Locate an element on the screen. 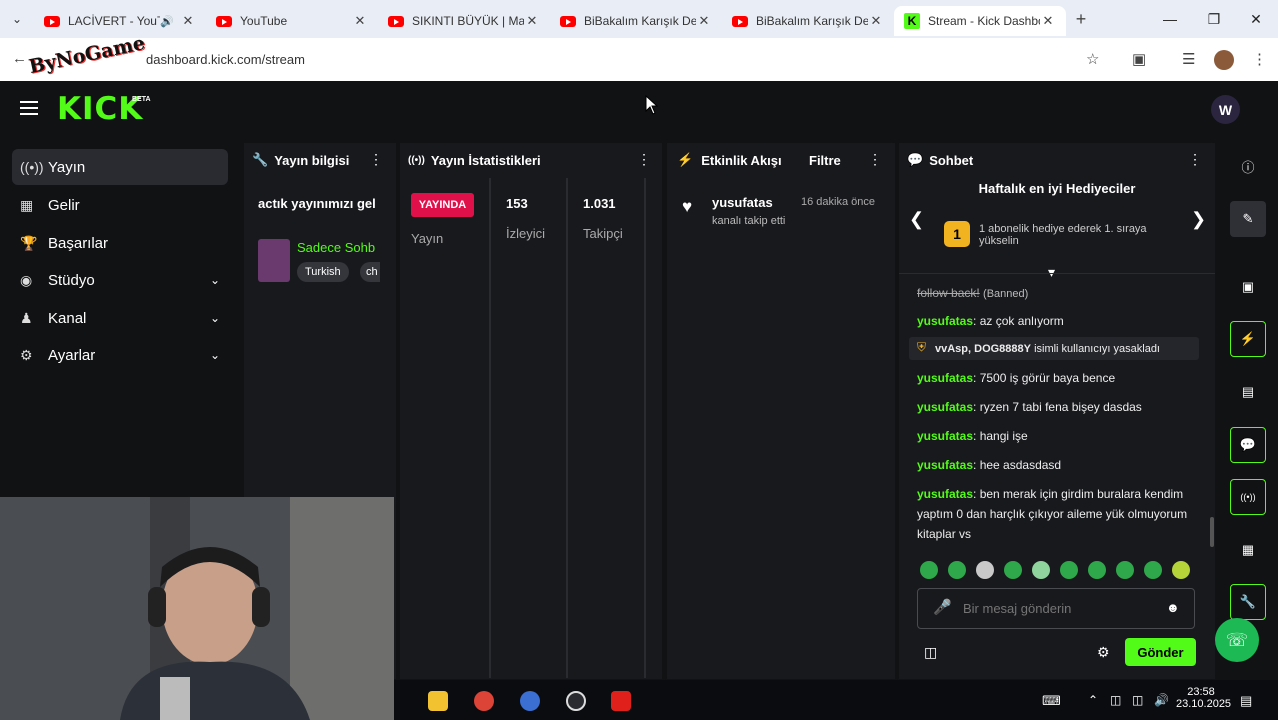 Image resolution: width=1278 pixels, height=720 pixels. follower-label: Takipçi is located at coordinates (603, 233).